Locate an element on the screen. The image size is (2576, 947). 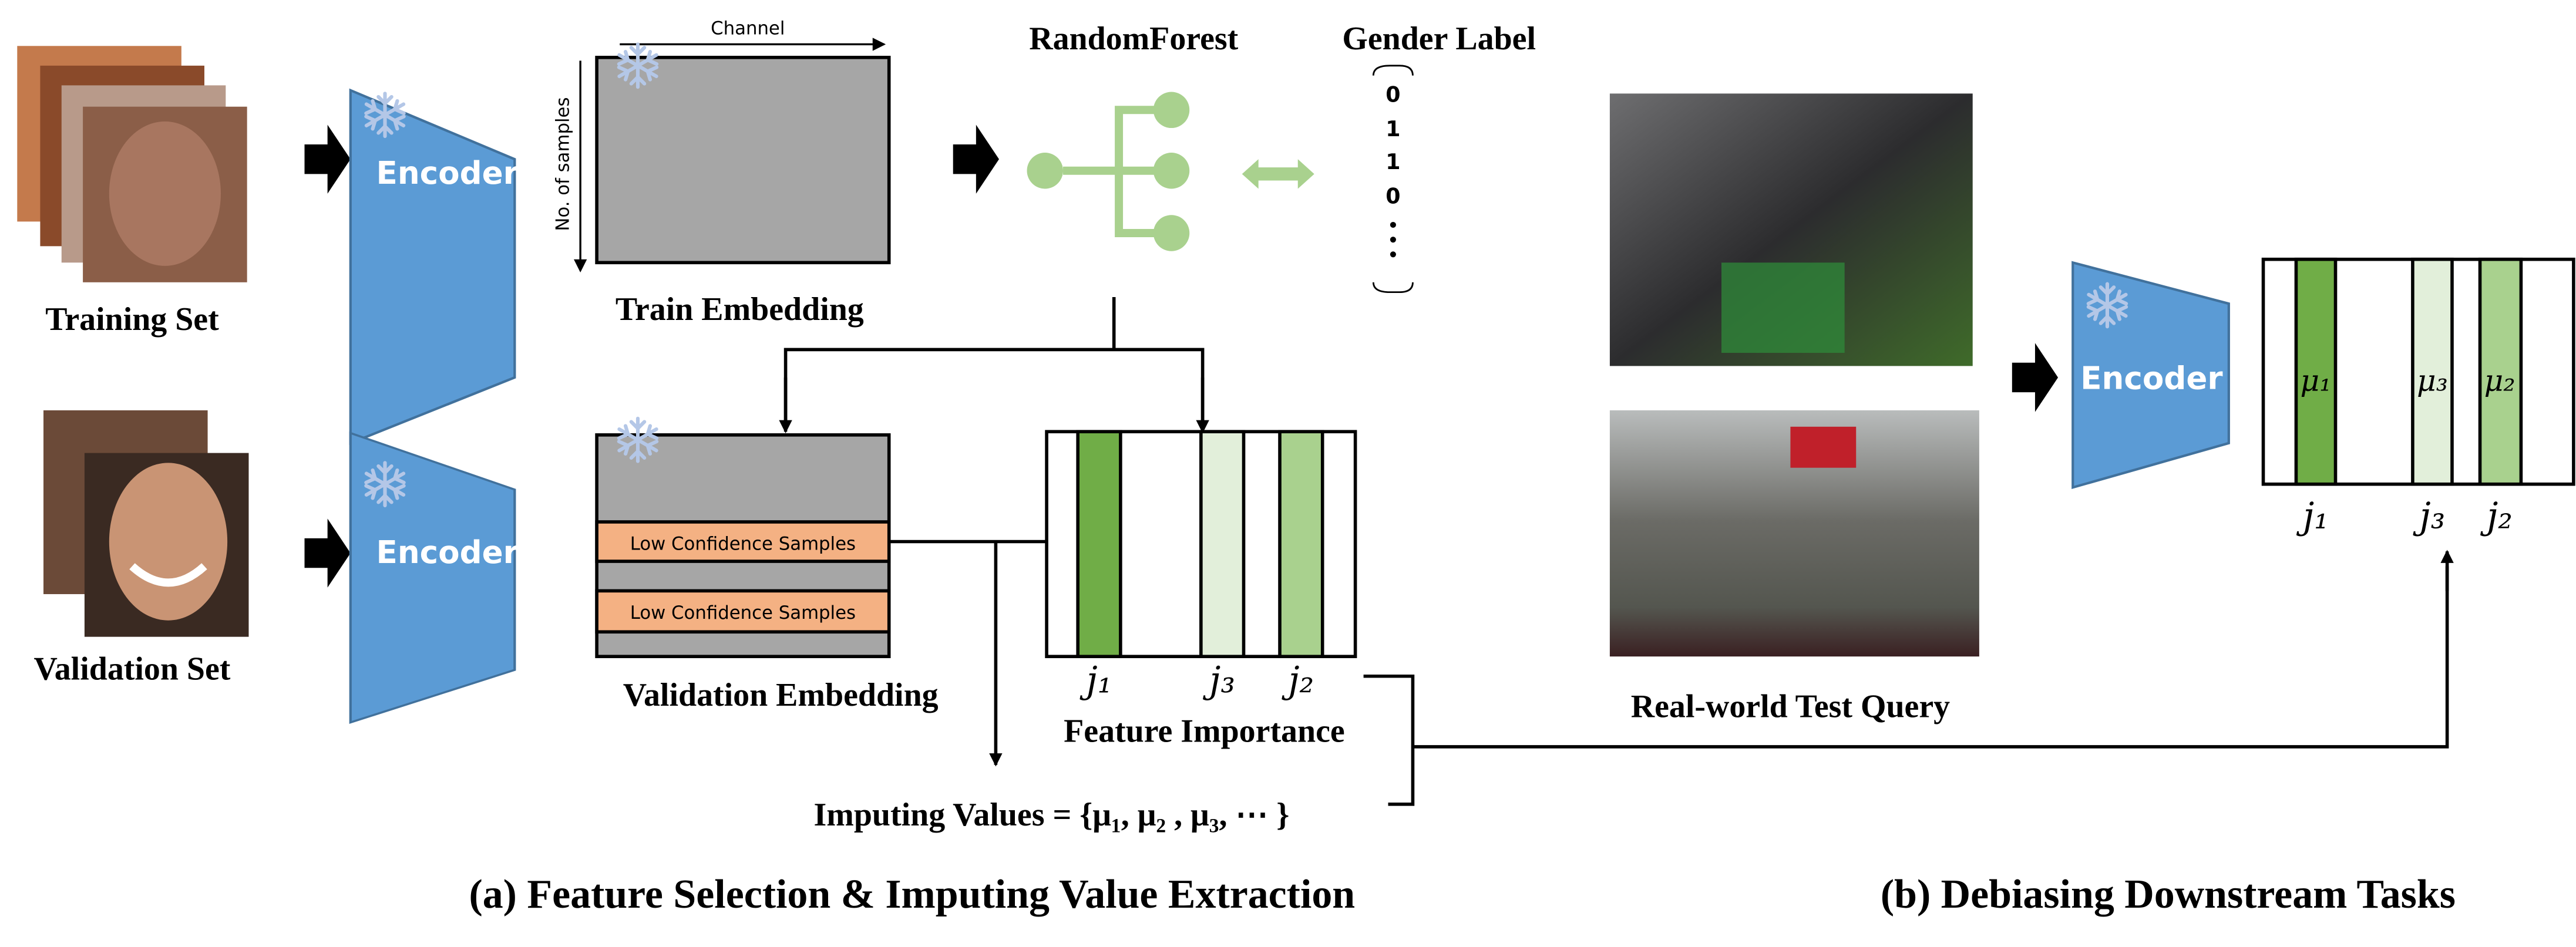
validation-set-images is located at coordinates (146, 523).